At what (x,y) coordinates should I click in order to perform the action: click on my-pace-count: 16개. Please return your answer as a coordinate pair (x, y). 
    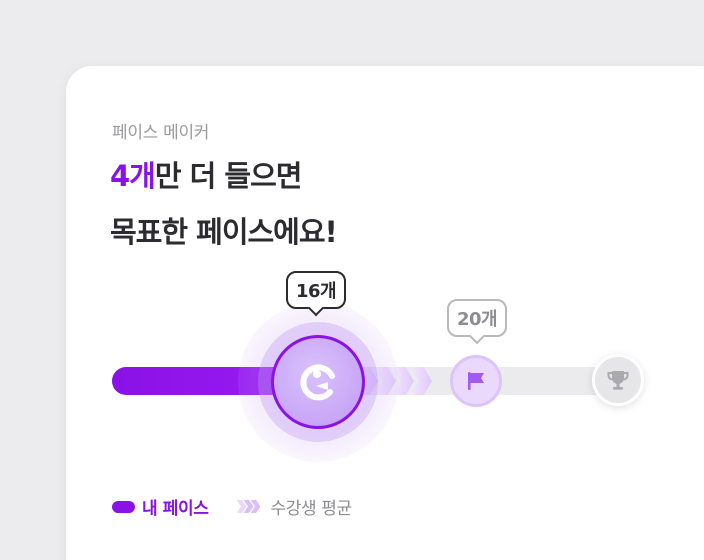
    Looking at the image, I should click on (316, 291).